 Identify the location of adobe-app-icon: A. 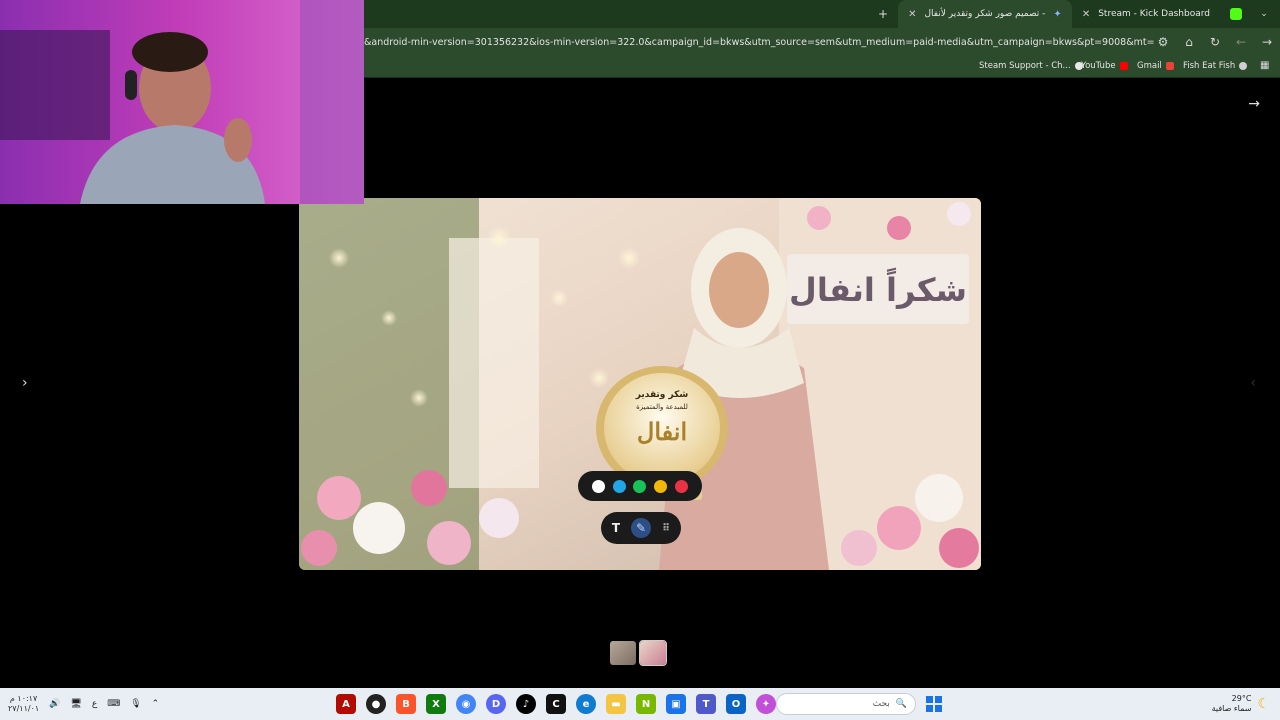
(346, 704).